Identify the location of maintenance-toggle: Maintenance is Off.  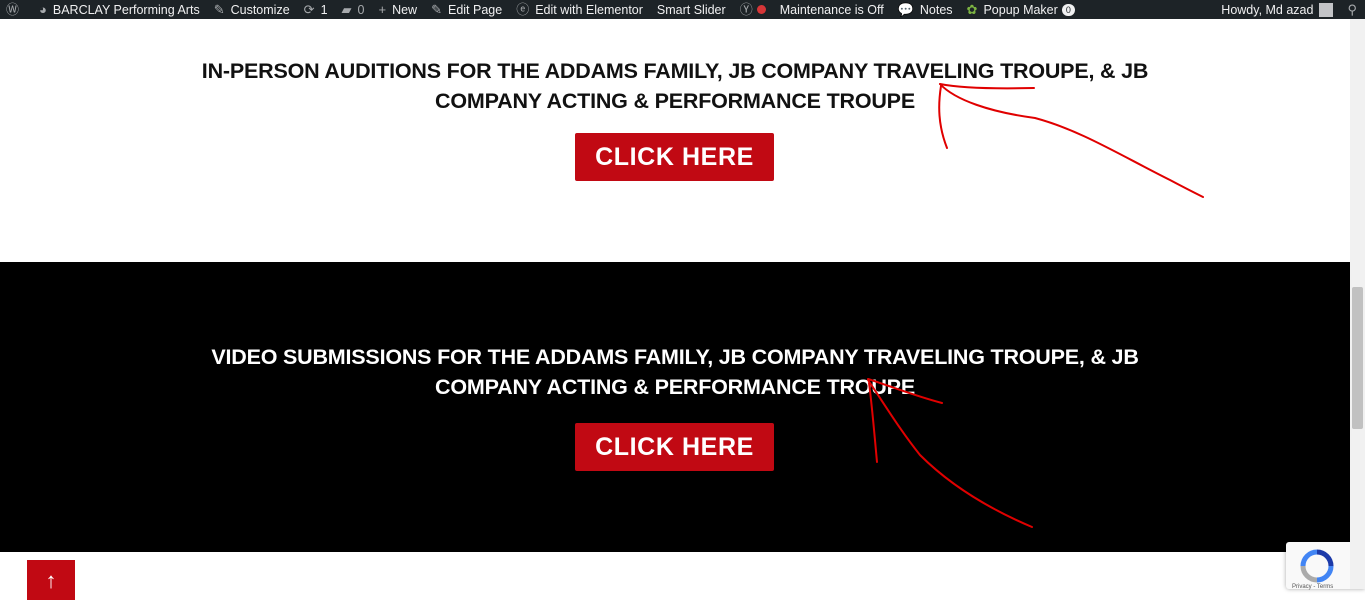
(832, 9).